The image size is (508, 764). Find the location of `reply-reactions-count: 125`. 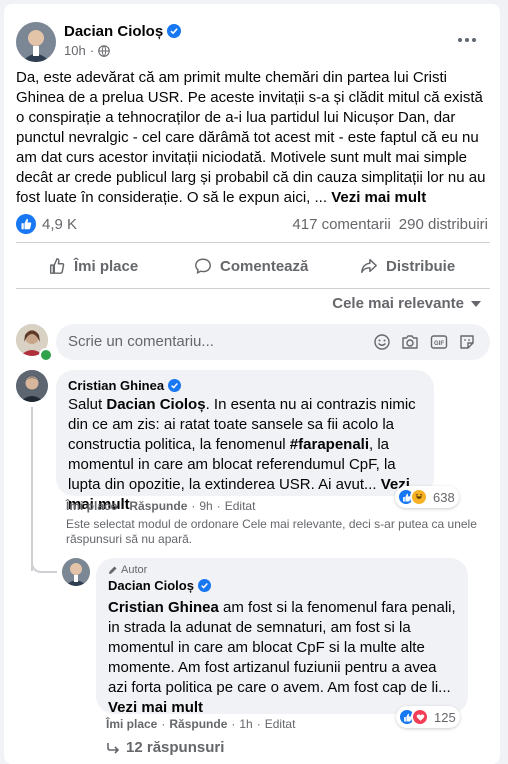

reply-reactions-count: 125 is located at coordinates (445, 717).